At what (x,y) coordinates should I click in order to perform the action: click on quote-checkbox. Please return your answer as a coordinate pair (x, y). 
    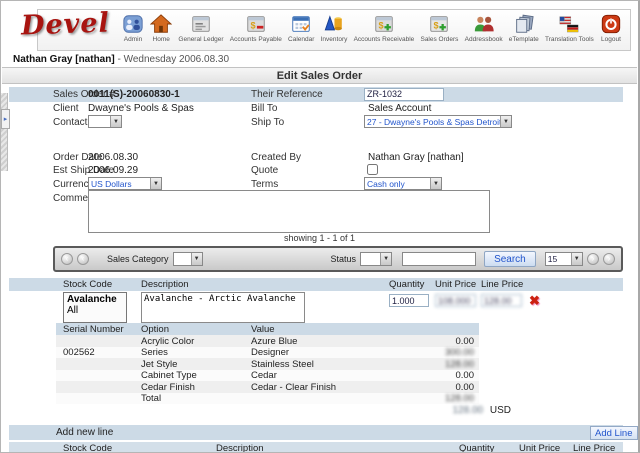
    Looking at the image, I should click on (372, 169).